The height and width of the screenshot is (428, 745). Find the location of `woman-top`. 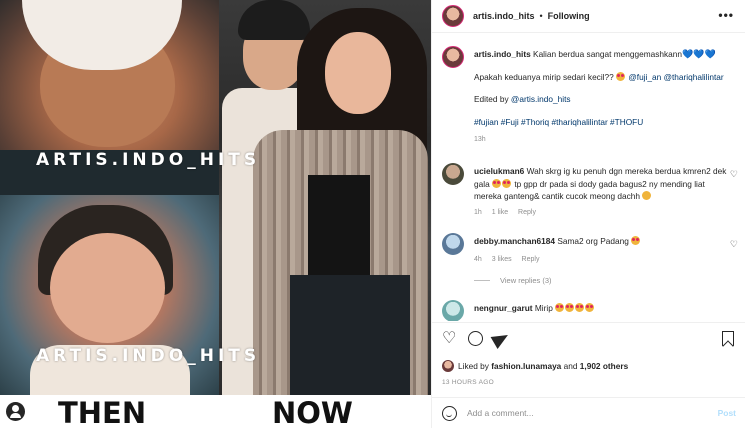

woman-top is located at coordinates (339, 225).